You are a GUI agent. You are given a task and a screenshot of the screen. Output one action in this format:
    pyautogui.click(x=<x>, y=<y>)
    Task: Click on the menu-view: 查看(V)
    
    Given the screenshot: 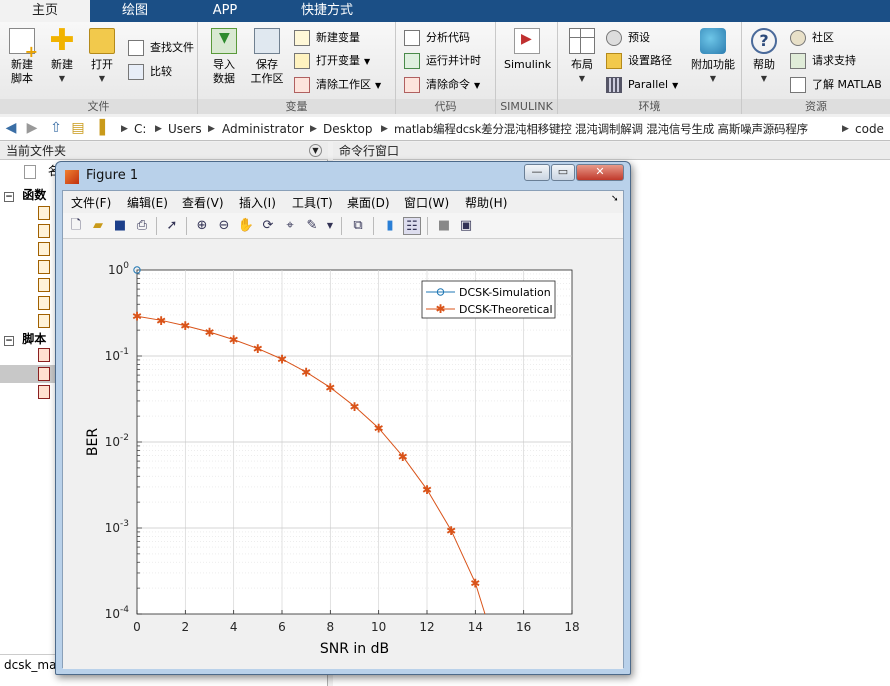 What is the action you would take?
    pyautogui.click(x=203, y=202)
    